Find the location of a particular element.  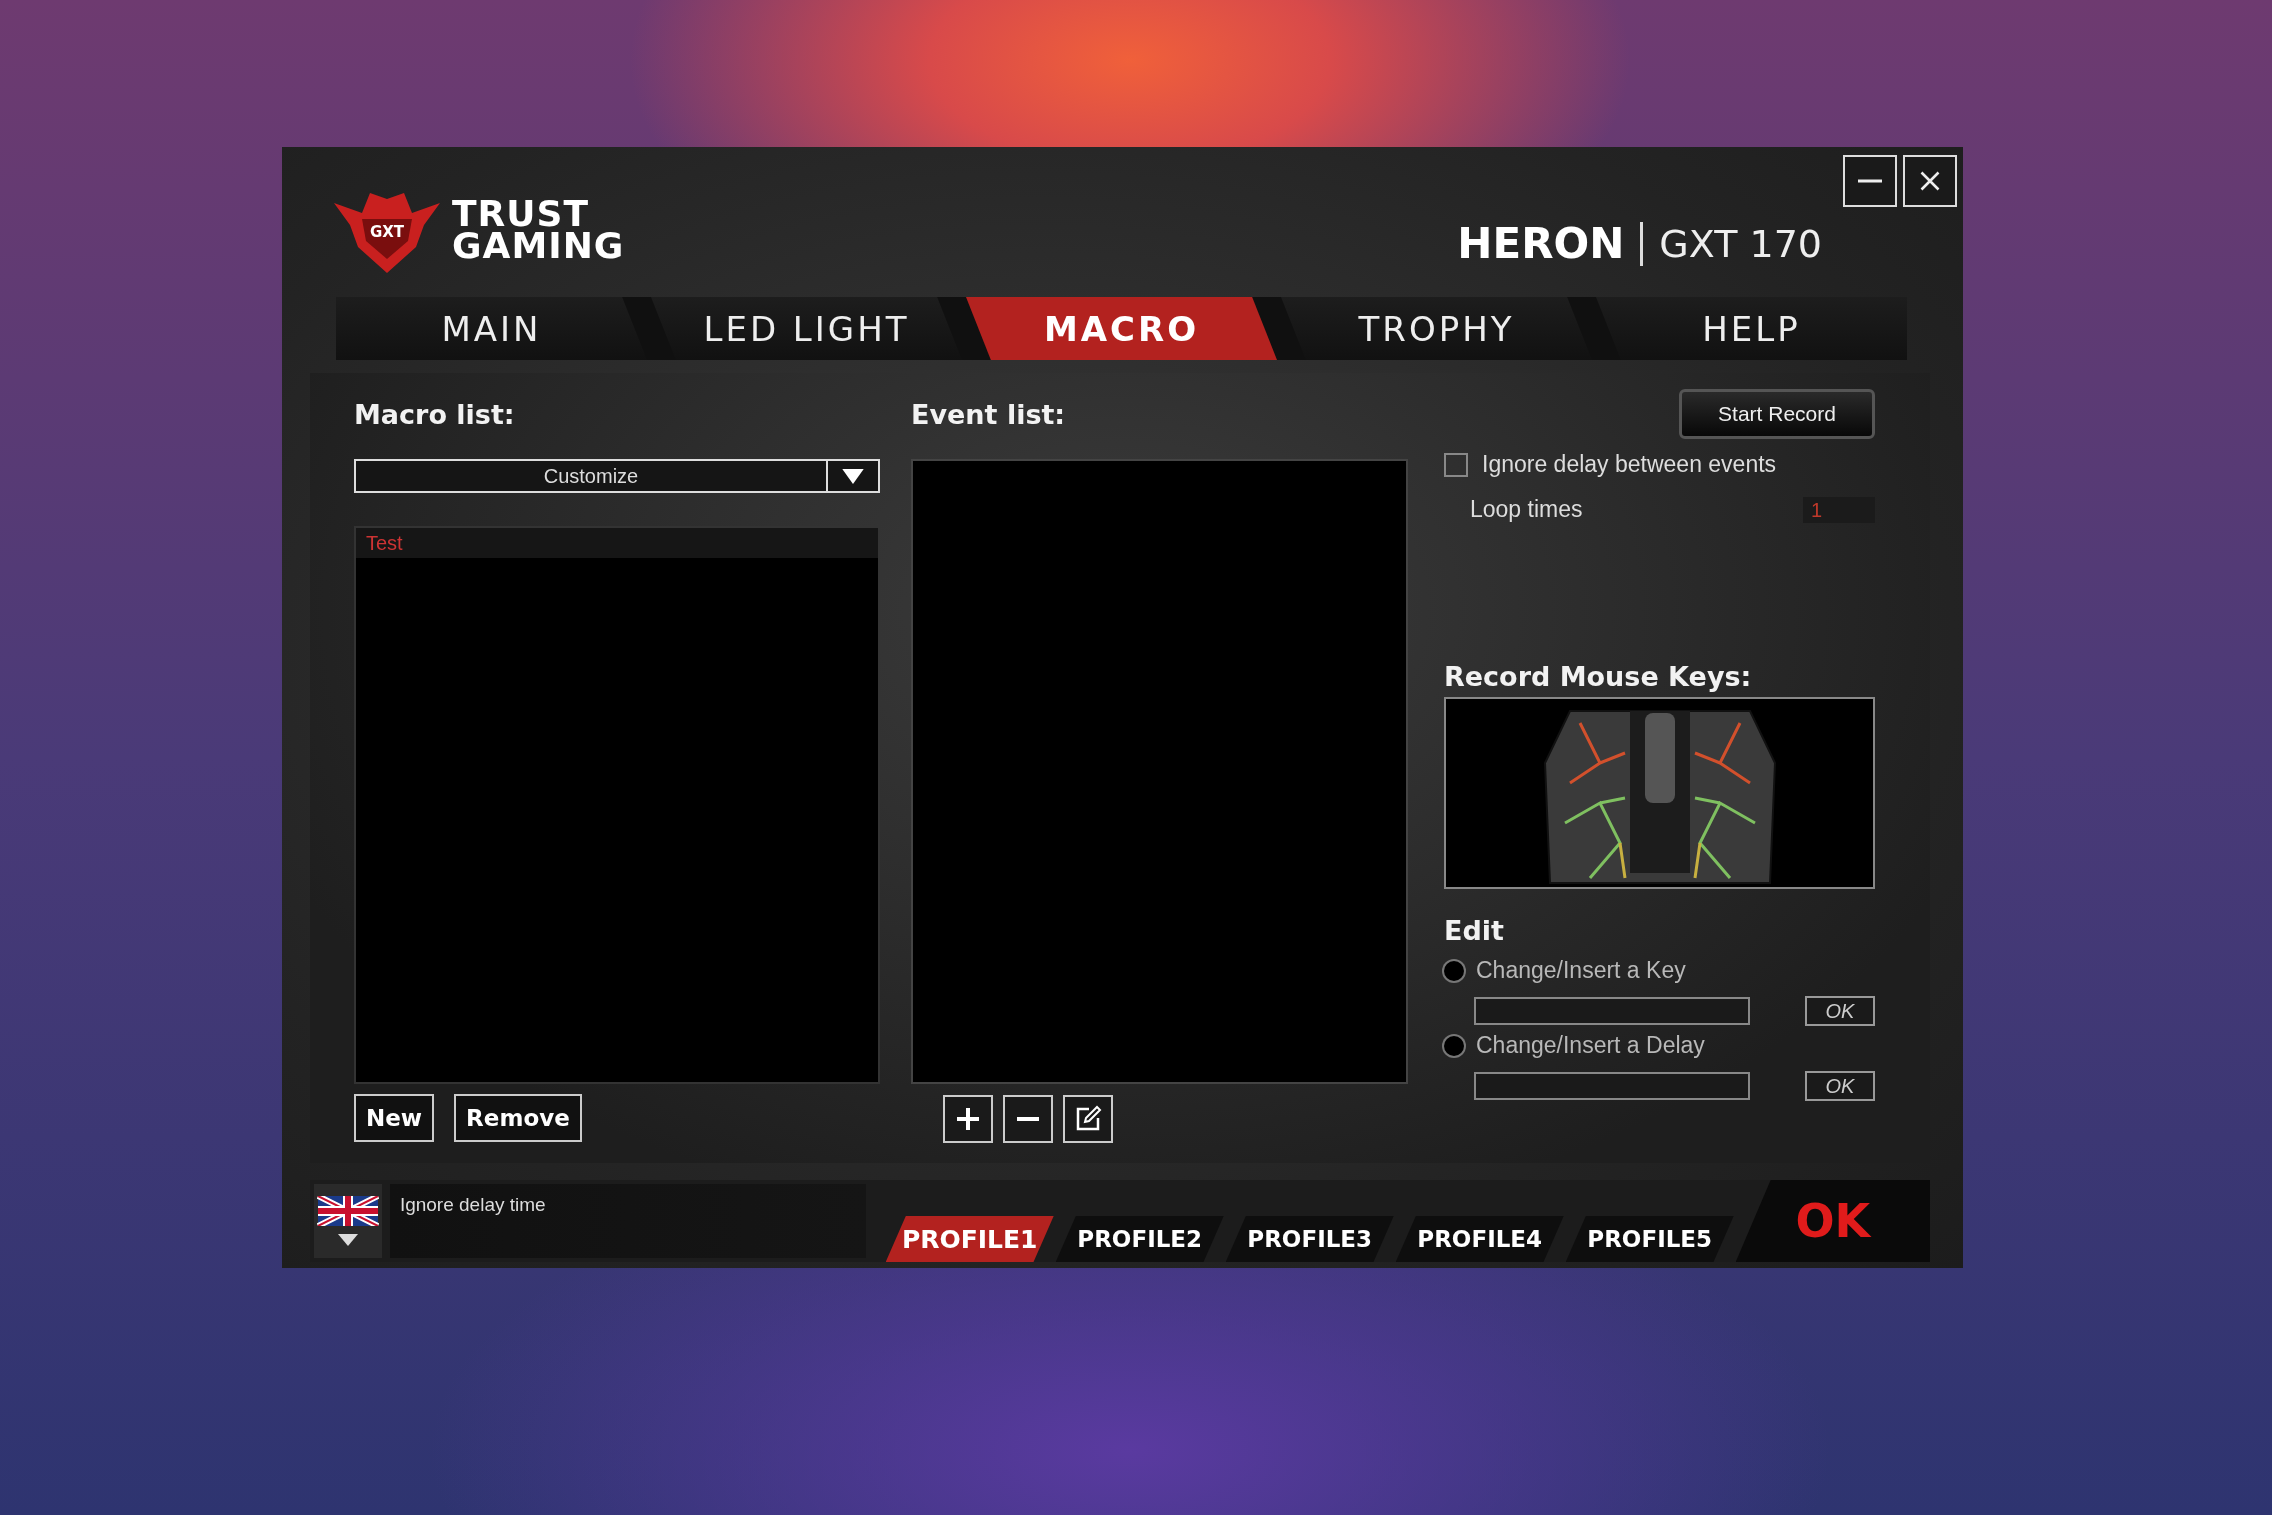

profile-tab: PROFILE4 is located at coordinates (1479, 1239).